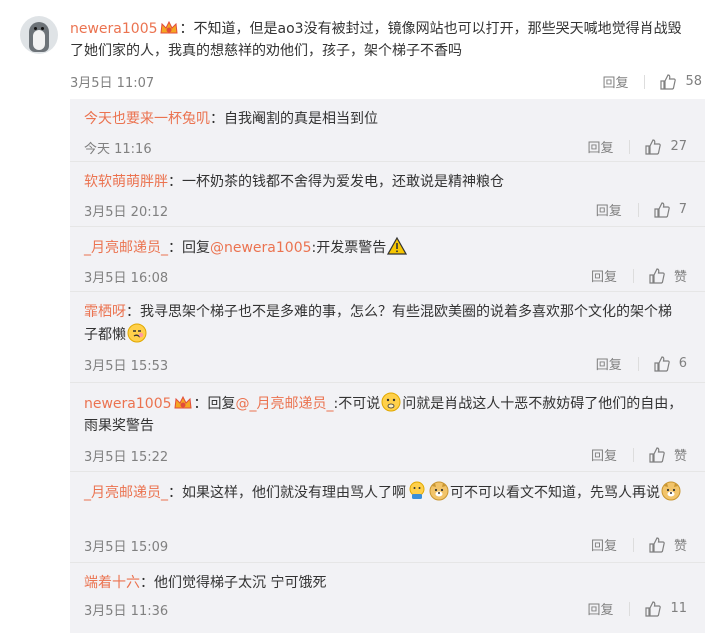  I want to click on comment-actions: 回复 58, so click(652, 81).